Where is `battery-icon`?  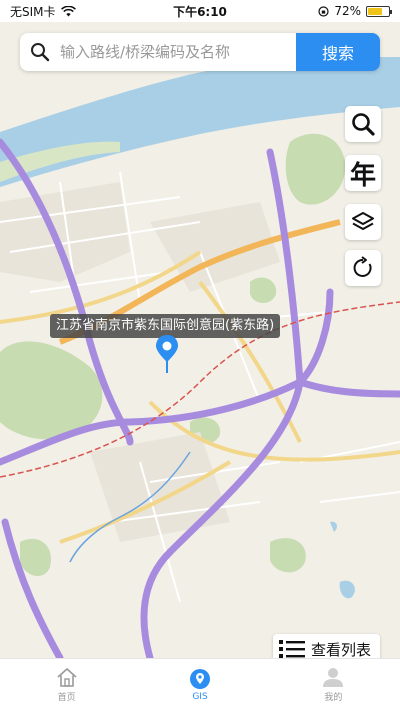 battery-icon is located at coordinates (379, 11).